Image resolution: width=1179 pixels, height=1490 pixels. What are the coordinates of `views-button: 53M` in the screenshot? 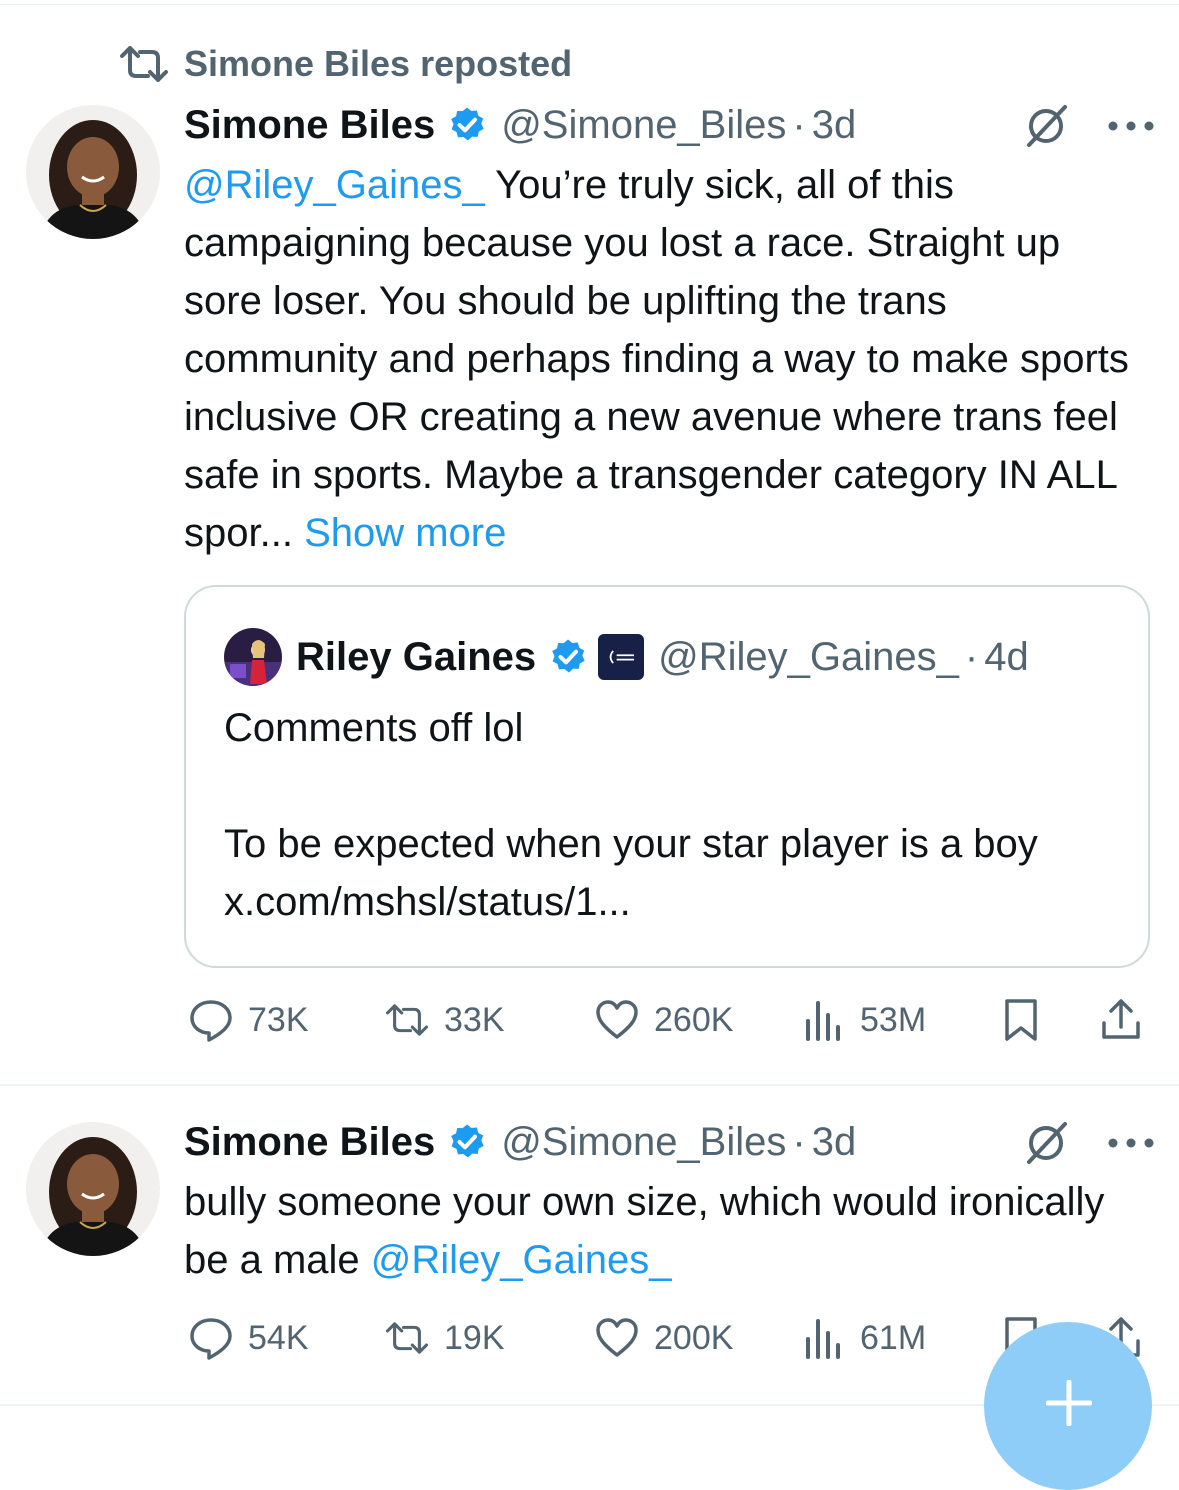 It's located at (863, 1020).